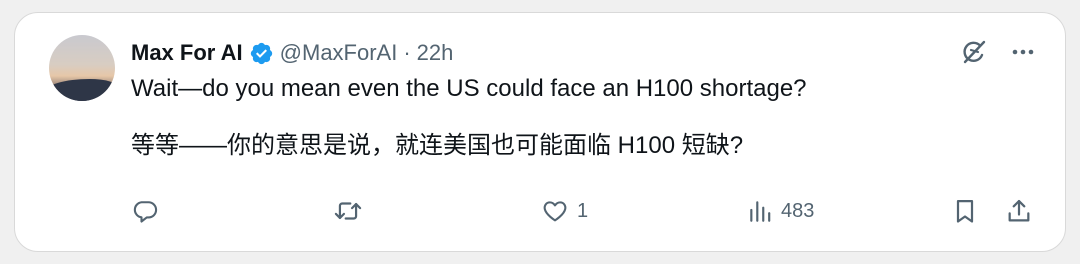  What do you see at coordinates (348, 211) in the screenshot?
I see `repost-icon` at bounding box center [348, 211].